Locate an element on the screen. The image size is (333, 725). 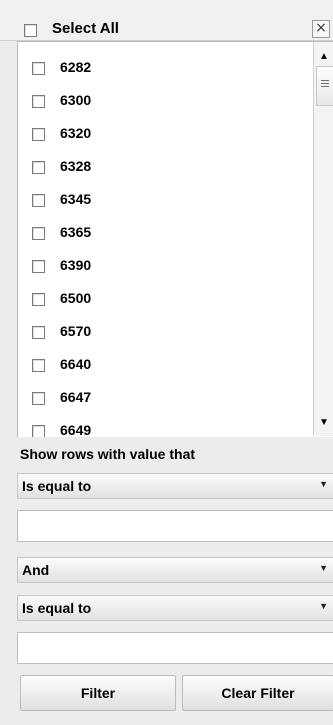
list-item: 6320 is located at coordinates (163, 134).